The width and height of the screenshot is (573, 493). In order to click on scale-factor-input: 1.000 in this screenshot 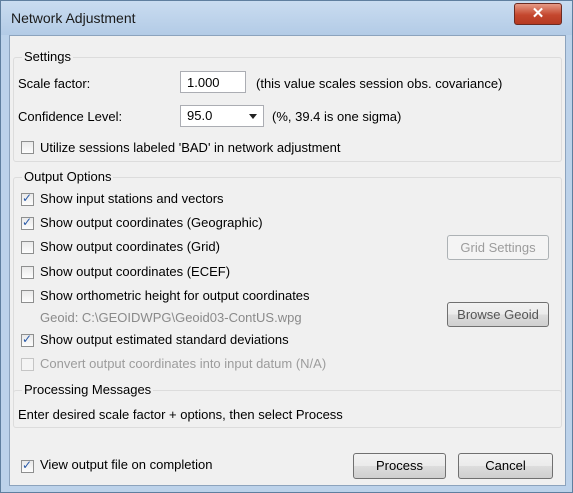, I will do `click(213, 82)`.